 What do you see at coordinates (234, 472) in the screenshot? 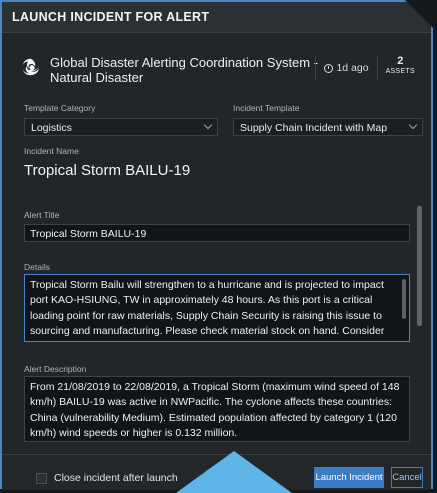
I see `highlight-pointer-arrow` at bounding box center [234, 472].